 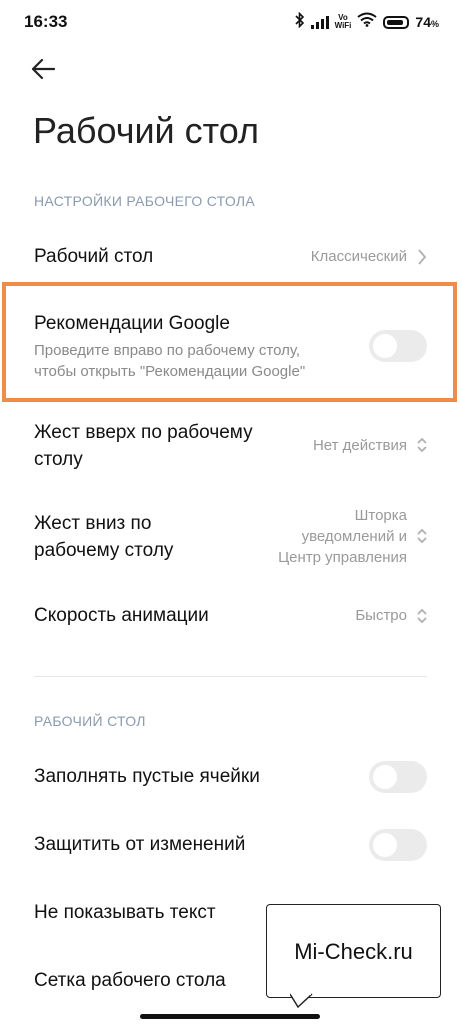 I want to click on setting-fill-empty-cells: Заполнять пустые ячейки, so click(x=230, y=777).